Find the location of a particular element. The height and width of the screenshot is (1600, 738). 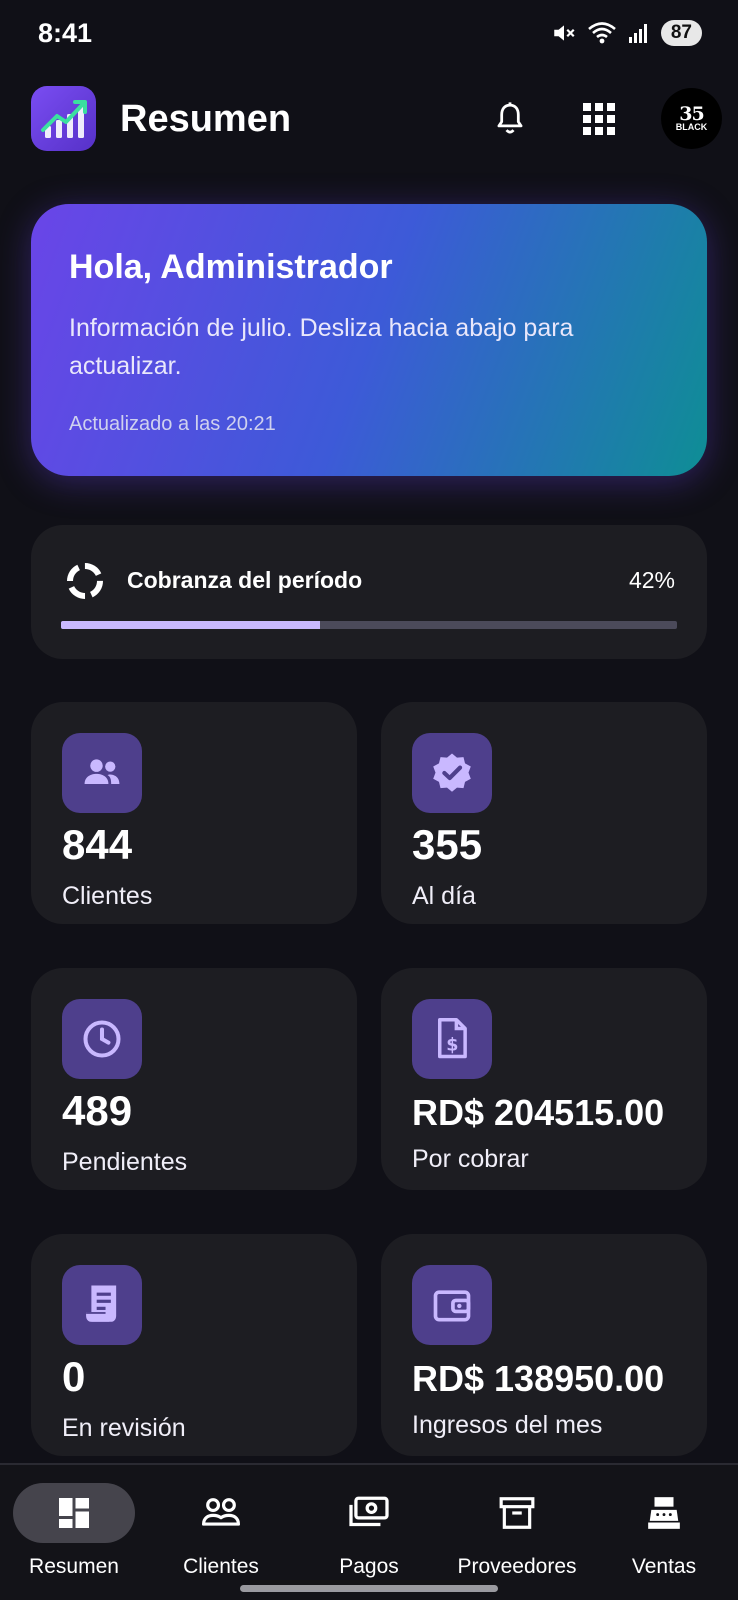

nav-label: Clientes is located at coordinates (221, 1566).